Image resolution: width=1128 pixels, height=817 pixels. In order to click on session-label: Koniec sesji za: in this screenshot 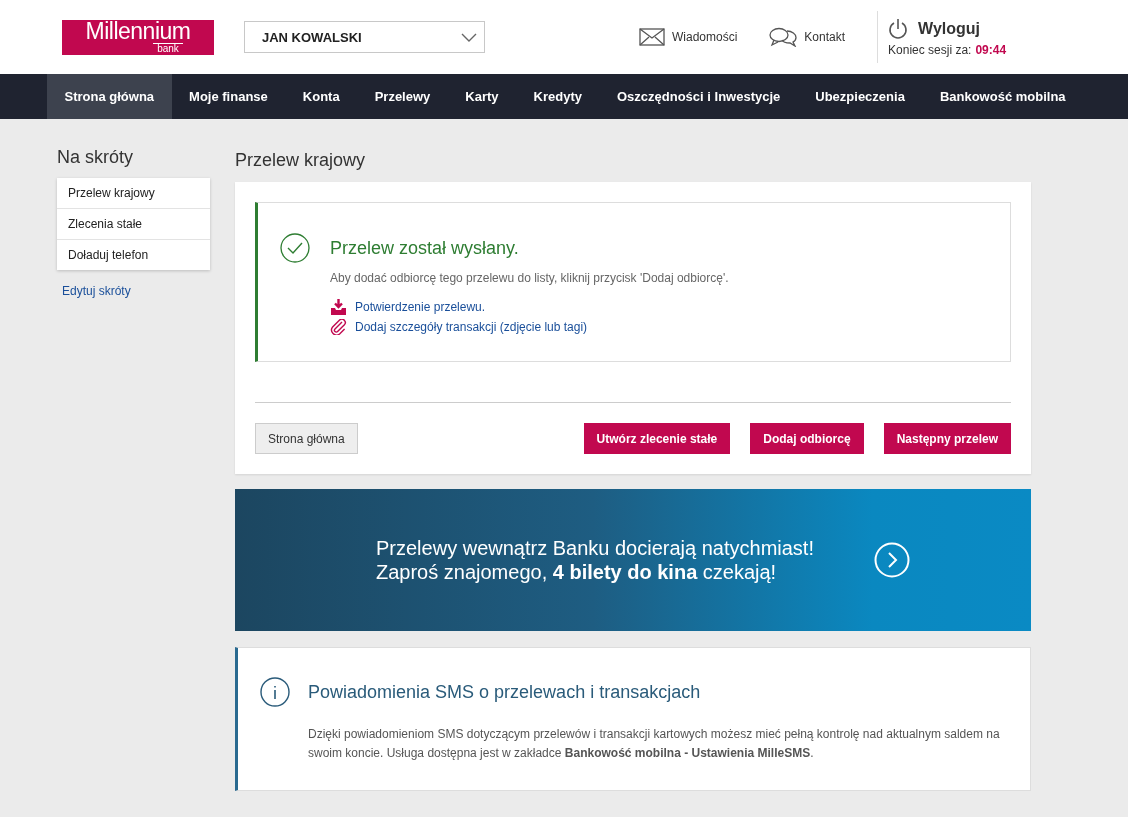, I will do `click(930, 49)`.